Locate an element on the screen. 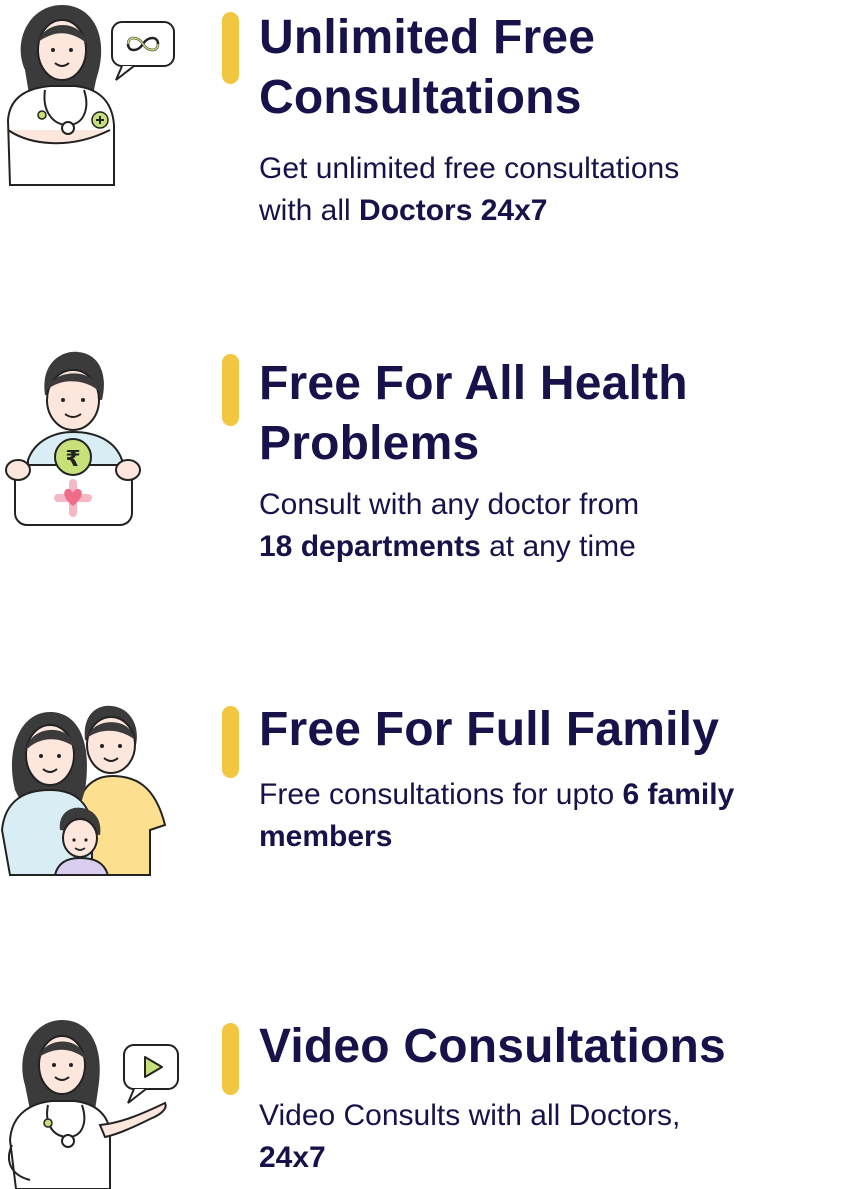 This screenshot has height=1189, width=841. feature-title: Video Consultations is located at coordinates (548, 1047).